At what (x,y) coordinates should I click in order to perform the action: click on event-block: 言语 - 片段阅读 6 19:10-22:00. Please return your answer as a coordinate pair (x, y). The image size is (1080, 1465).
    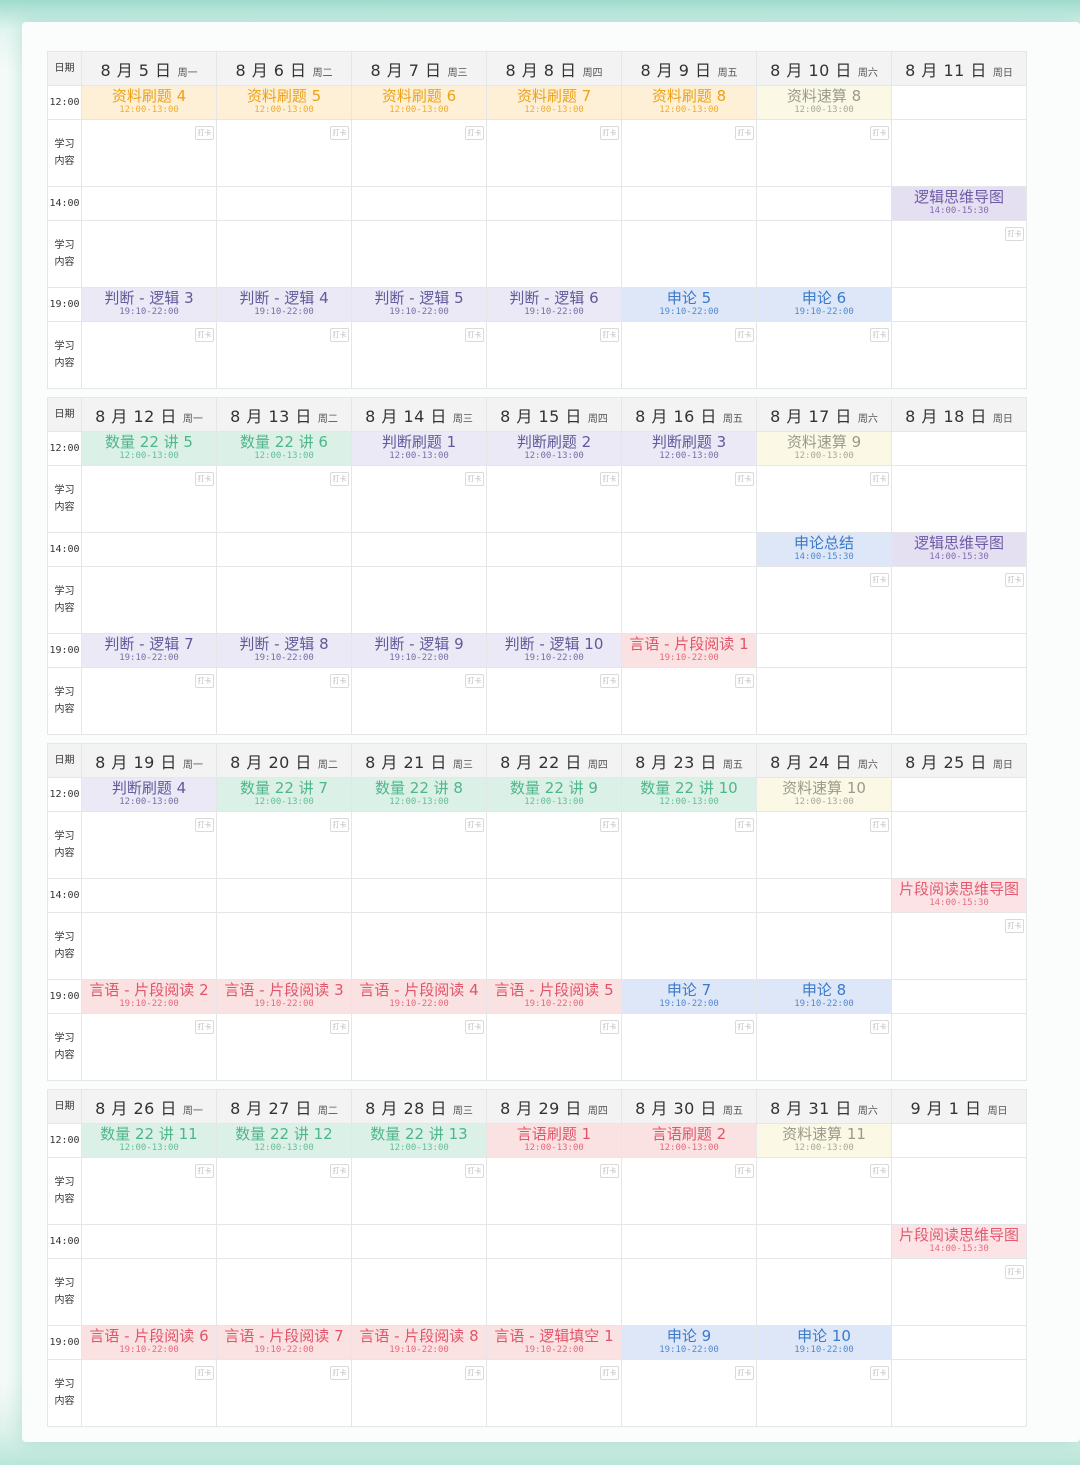
    Looking at the image, I should click on (149, 1342).